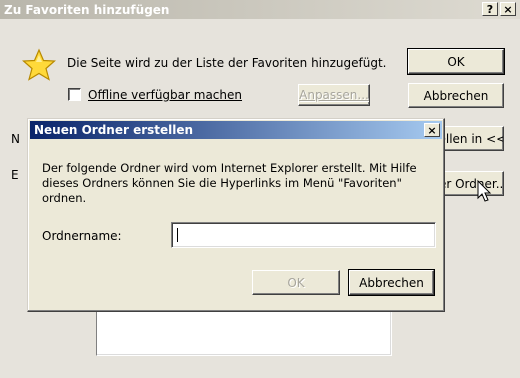  Describe the element at coordinates (296, 282) in the screenshot. I see `new-folder-ok-button: OK` at that location.